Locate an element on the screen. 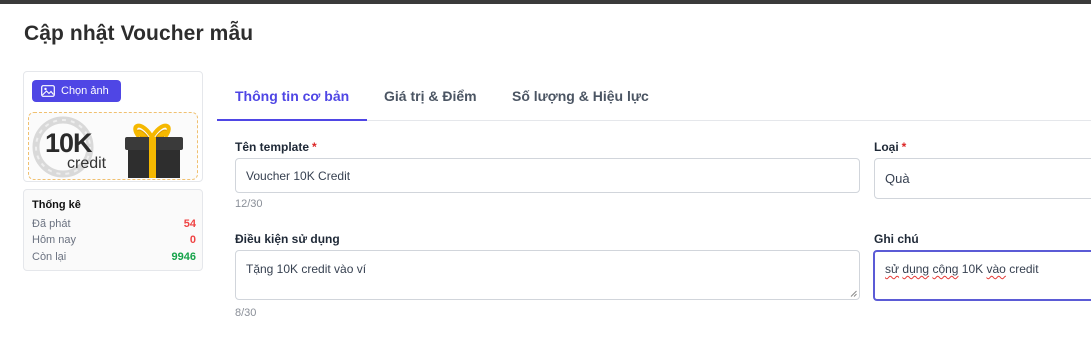 This screenshot has height=353, width=1091. note-value: sử dụng cộng 10K vào credit is located at coordinates (962, 269).